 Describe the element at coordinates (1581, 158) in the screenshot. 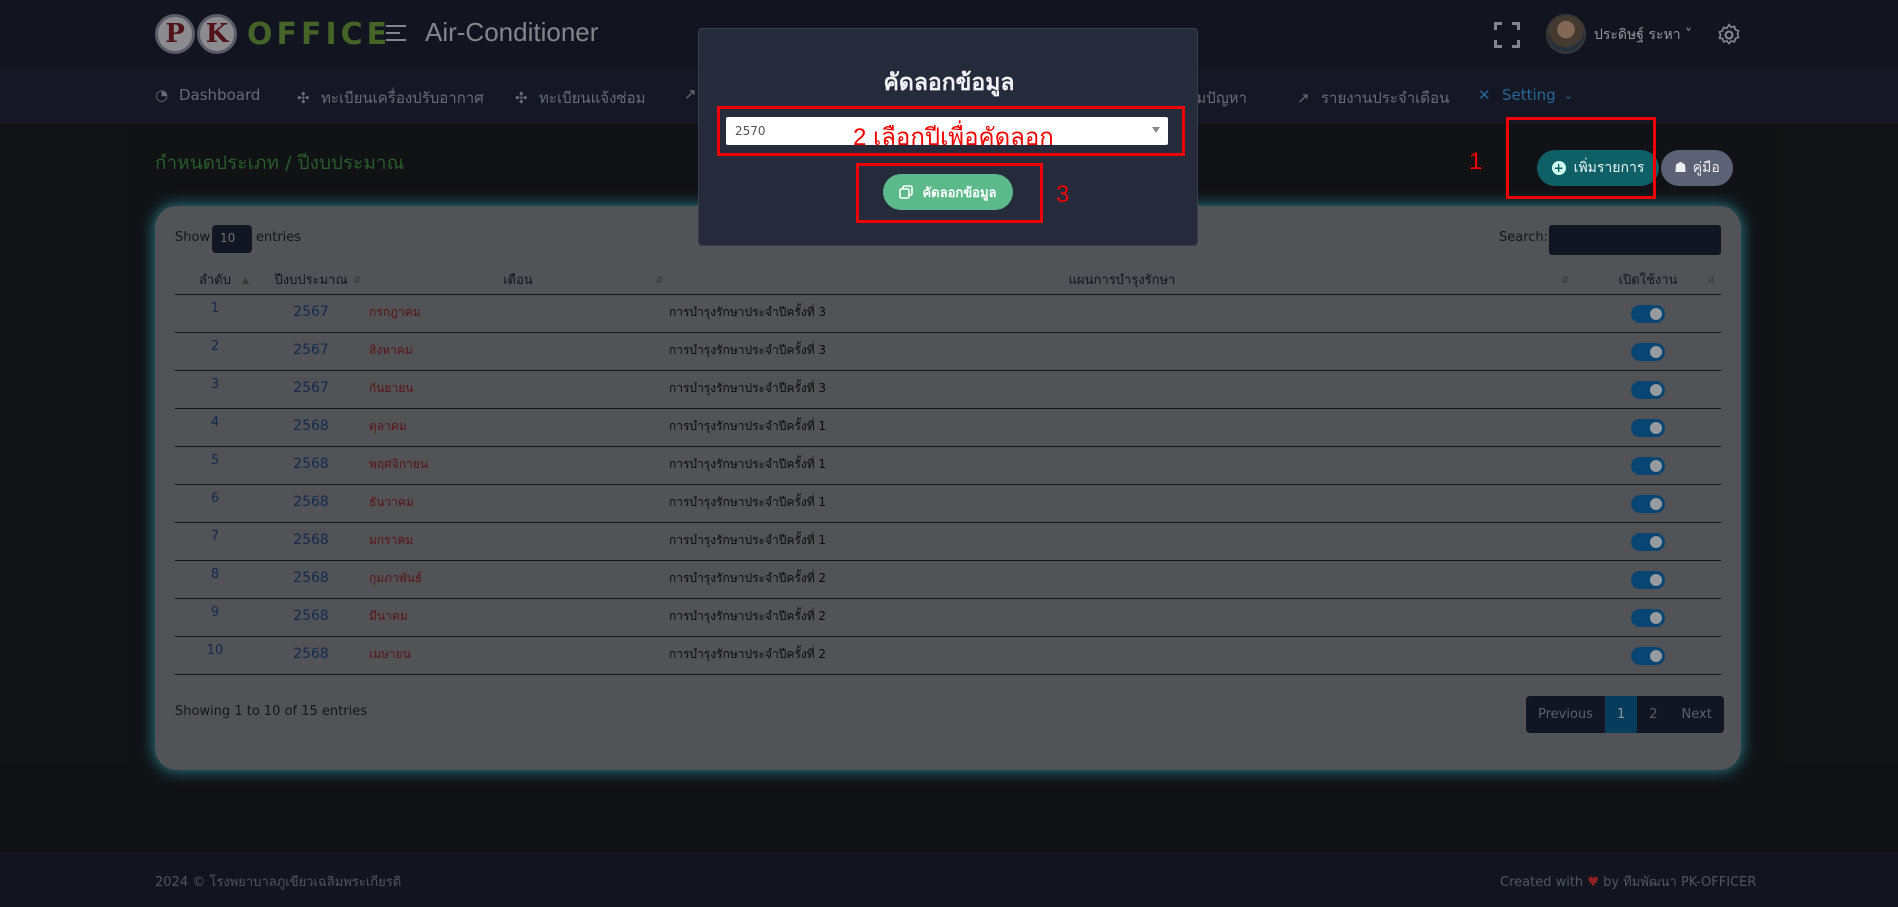

I see `annotation-box-step1` at that location.